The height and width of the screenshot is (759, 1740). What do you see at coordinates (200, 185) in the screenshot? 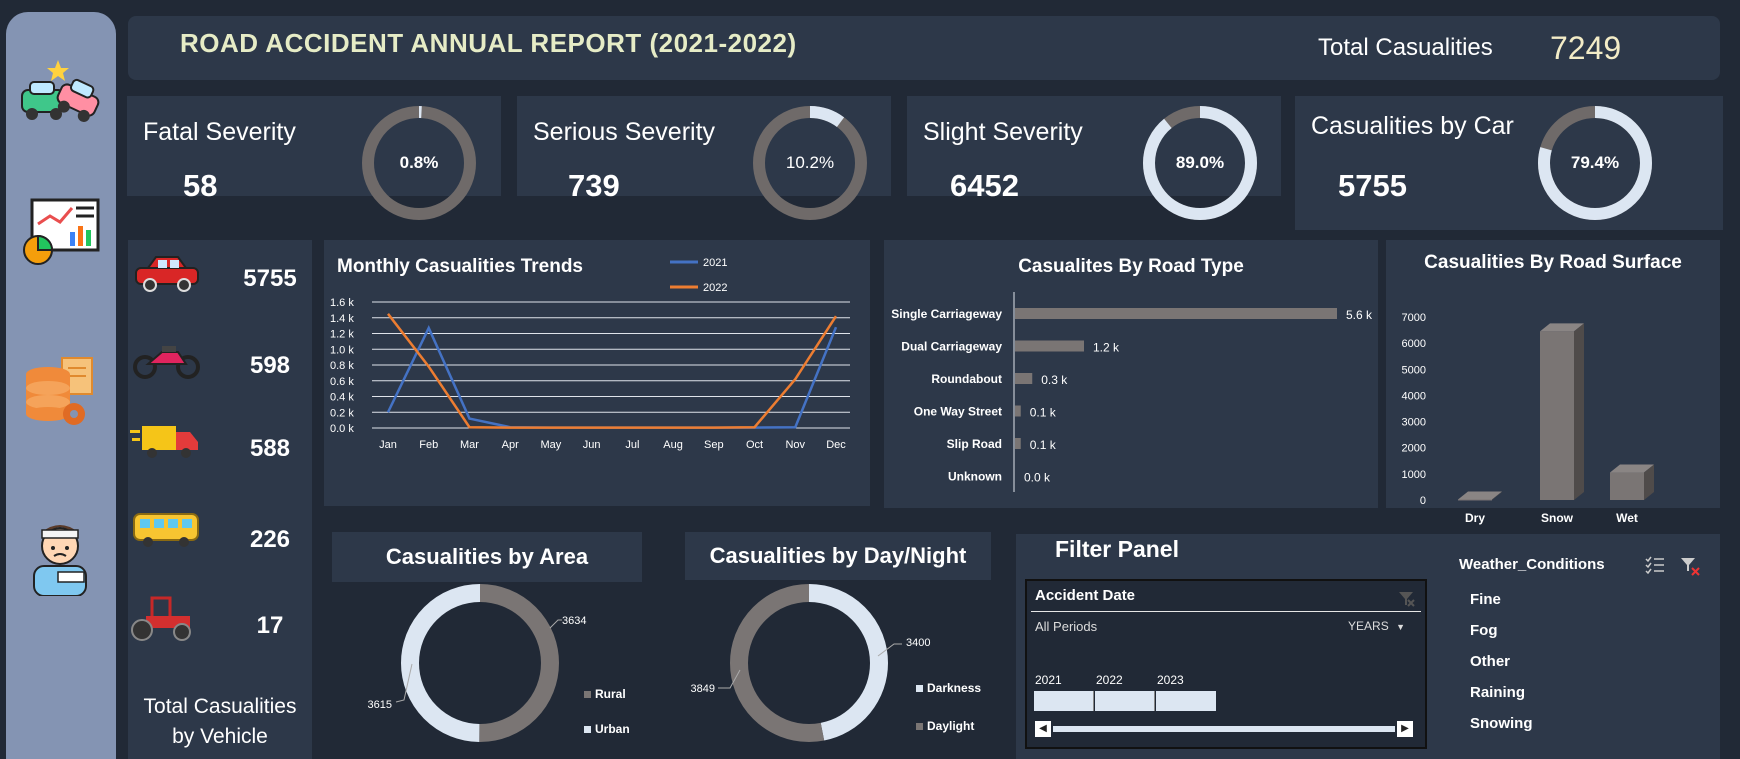
I see `kpi-value-fatal: 58` at bounding box center [200, 185].